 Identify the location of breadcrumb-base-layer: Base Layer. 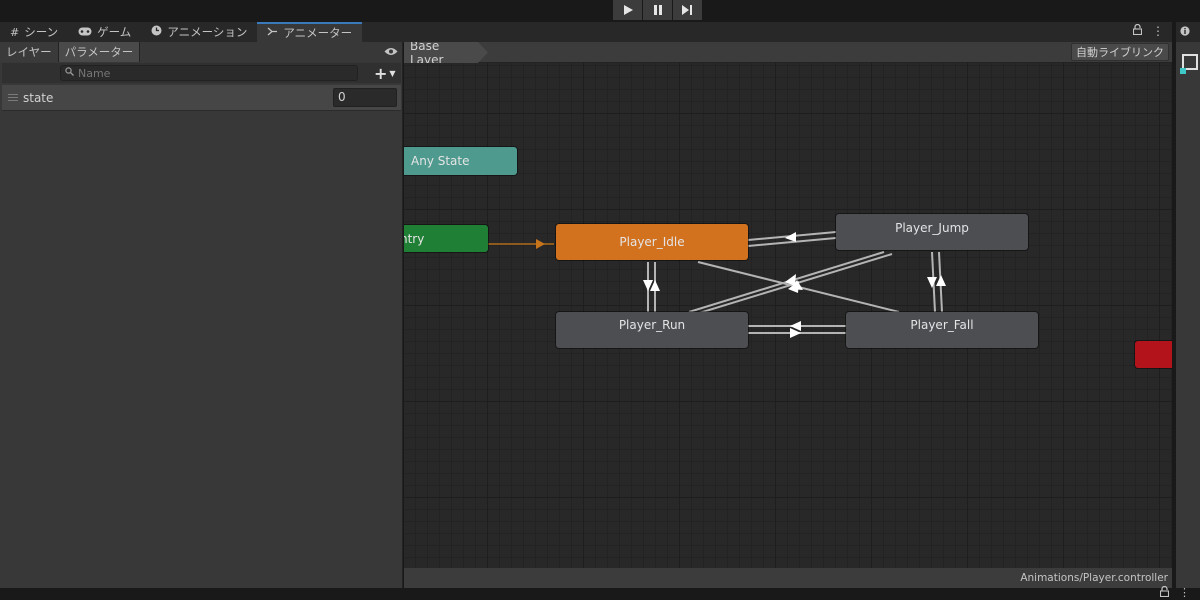
(446, 52).